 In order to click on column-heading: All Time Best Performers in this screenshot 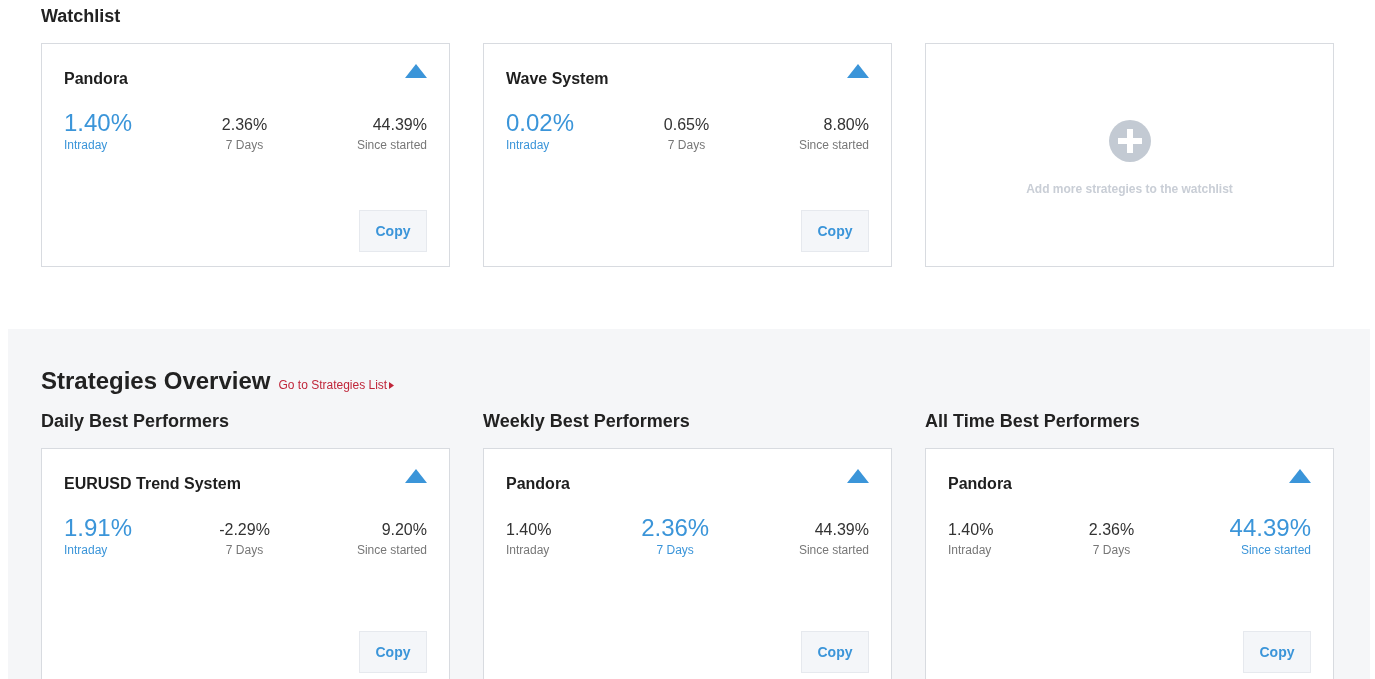, I will do `click(1032, 421)`.